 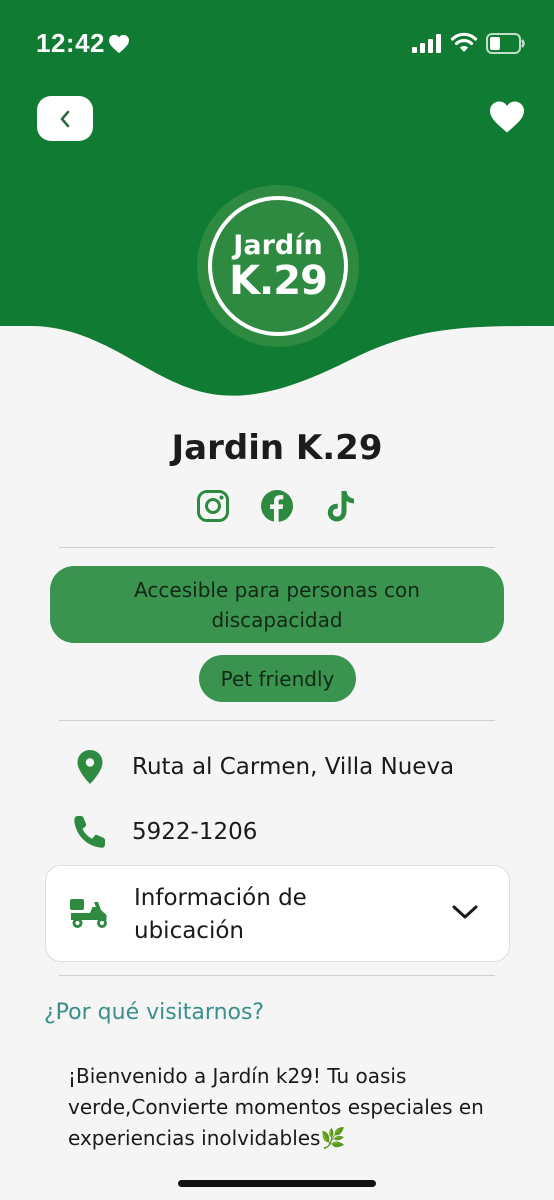 What do you see at coordinates (70, 43) in the screenshot?
I see `status-time: 12:42` at bounding box center [70, 43].